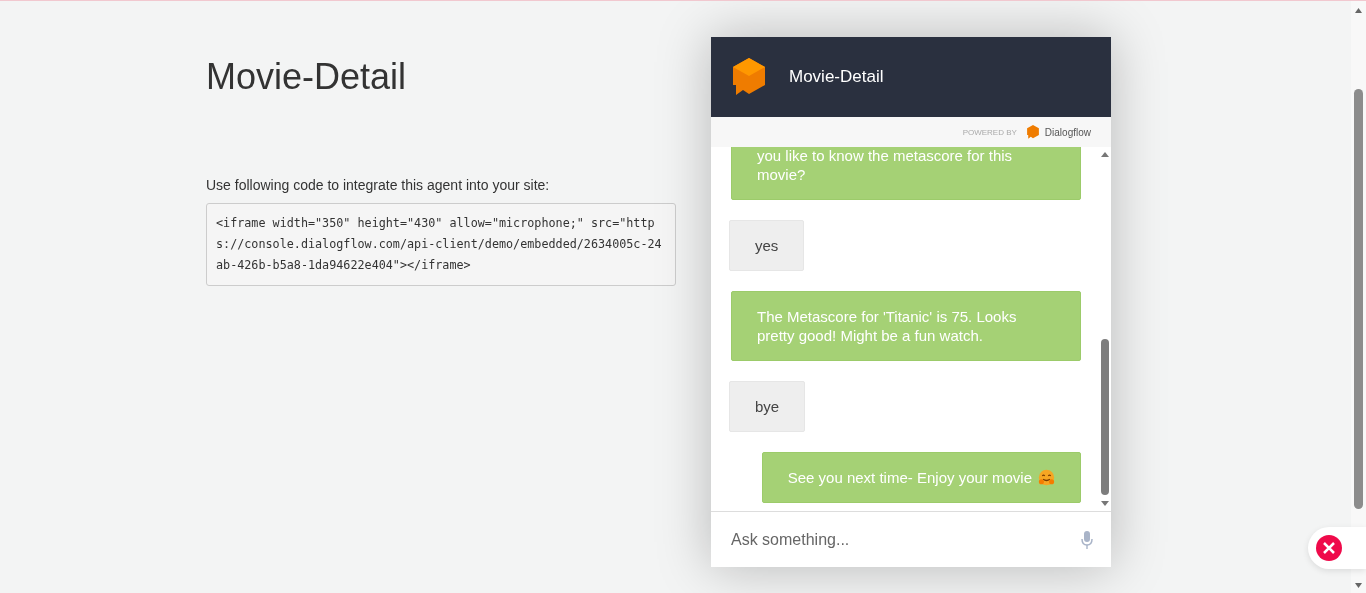 The image size is (1366, 593). I want to click on chat-title: Movie-Detail, so click(836, 77).